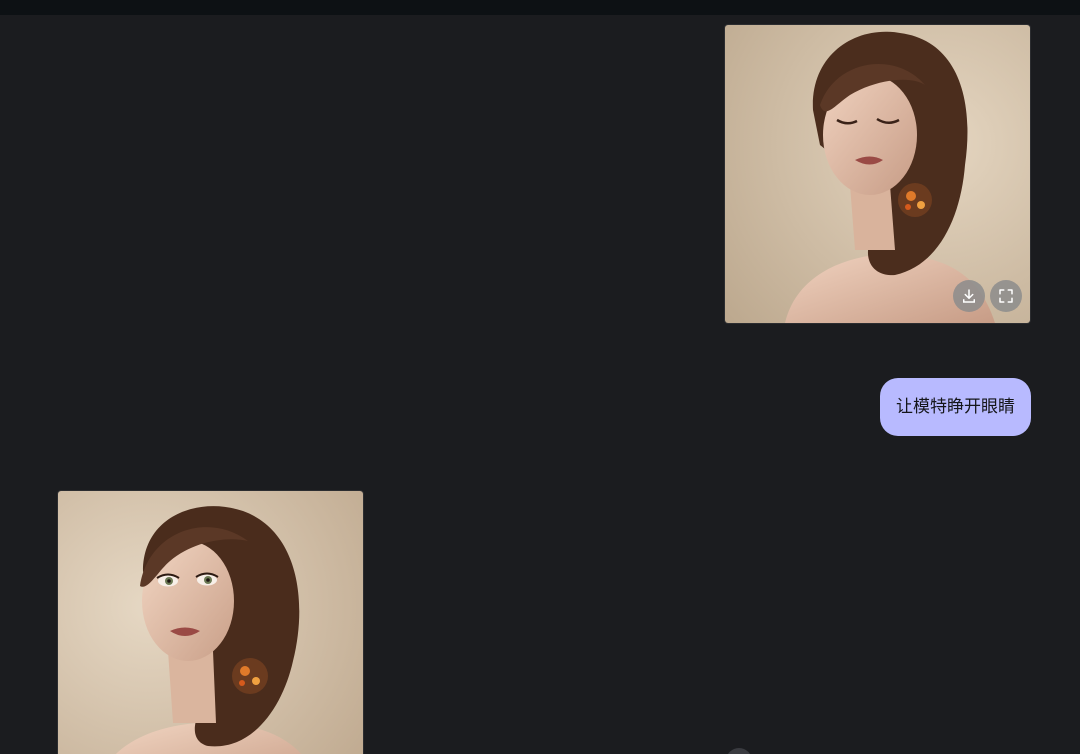 This screenshot has height=754, width=1080. Describe the element at coordinates (540, 7) in the screenshot. I see `top-bar` at that location.